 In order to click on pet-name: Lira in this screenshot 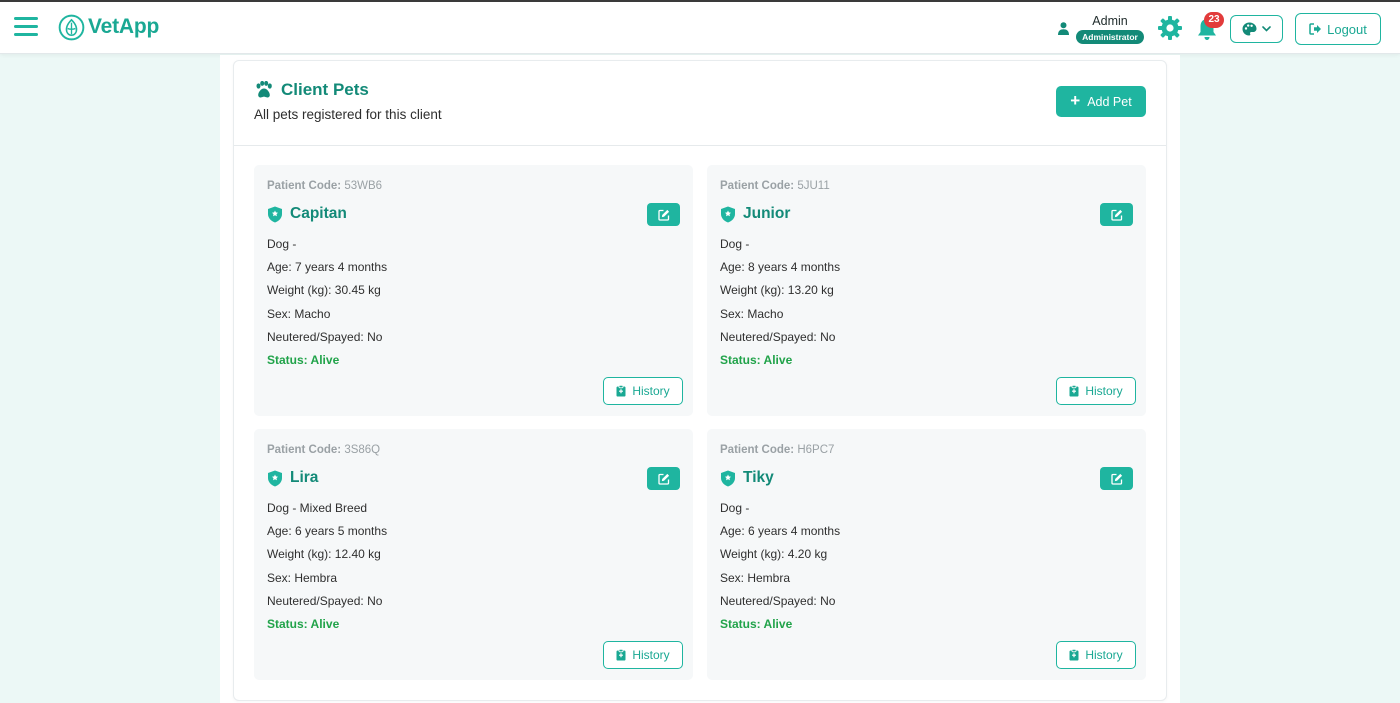, I will do `click(304, 477)`.